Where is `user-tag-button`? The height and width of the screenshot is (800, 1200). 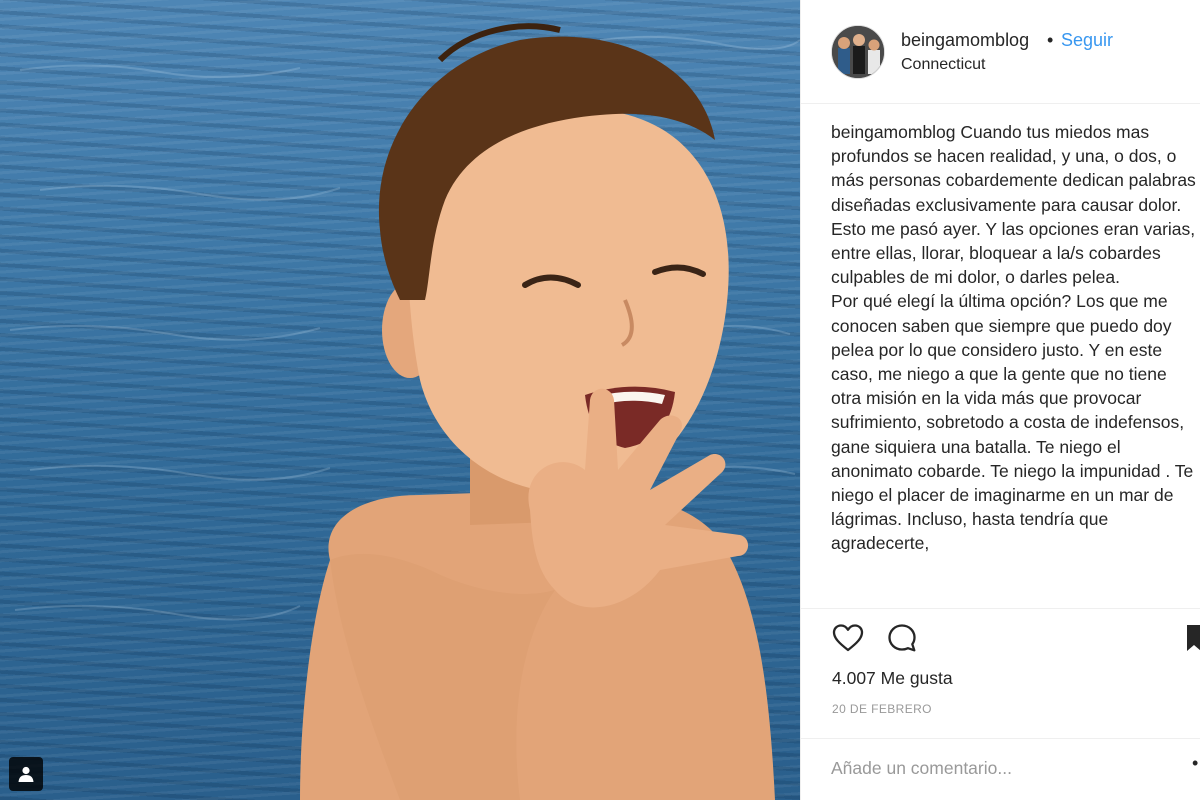
user-tag-button is located at coordinates (26, 774).